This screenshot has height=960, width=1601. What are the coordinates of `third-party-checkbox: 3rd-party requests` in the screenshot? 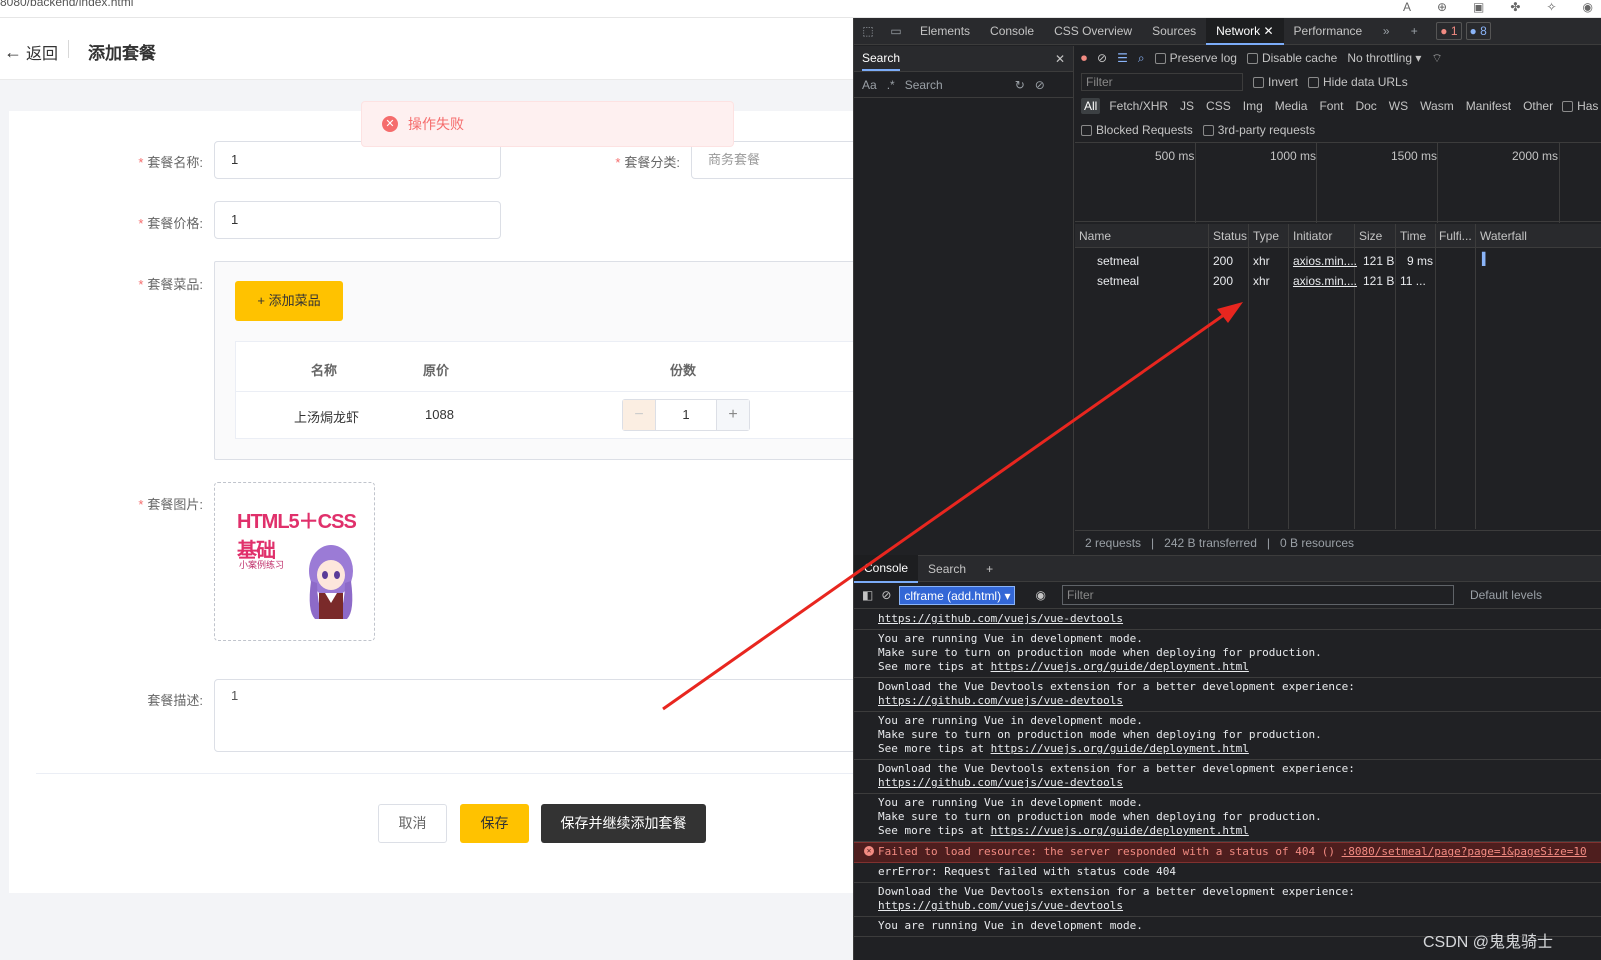 It's located at (1258, 130).